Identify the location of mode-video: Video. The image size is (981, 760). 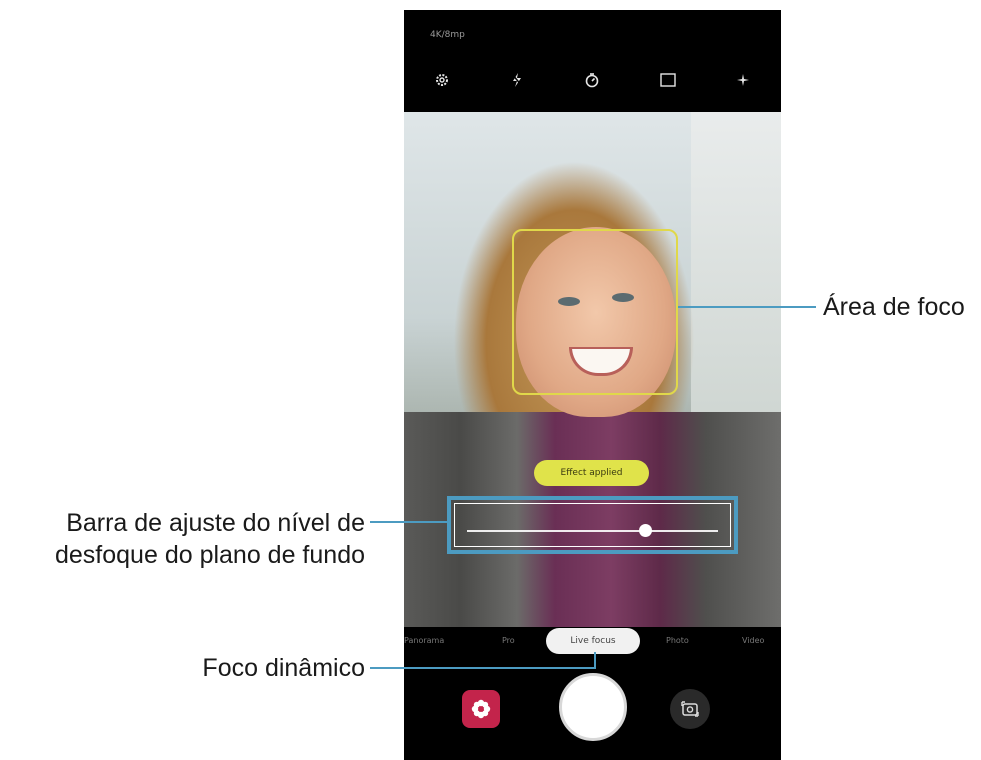
(753, 640).